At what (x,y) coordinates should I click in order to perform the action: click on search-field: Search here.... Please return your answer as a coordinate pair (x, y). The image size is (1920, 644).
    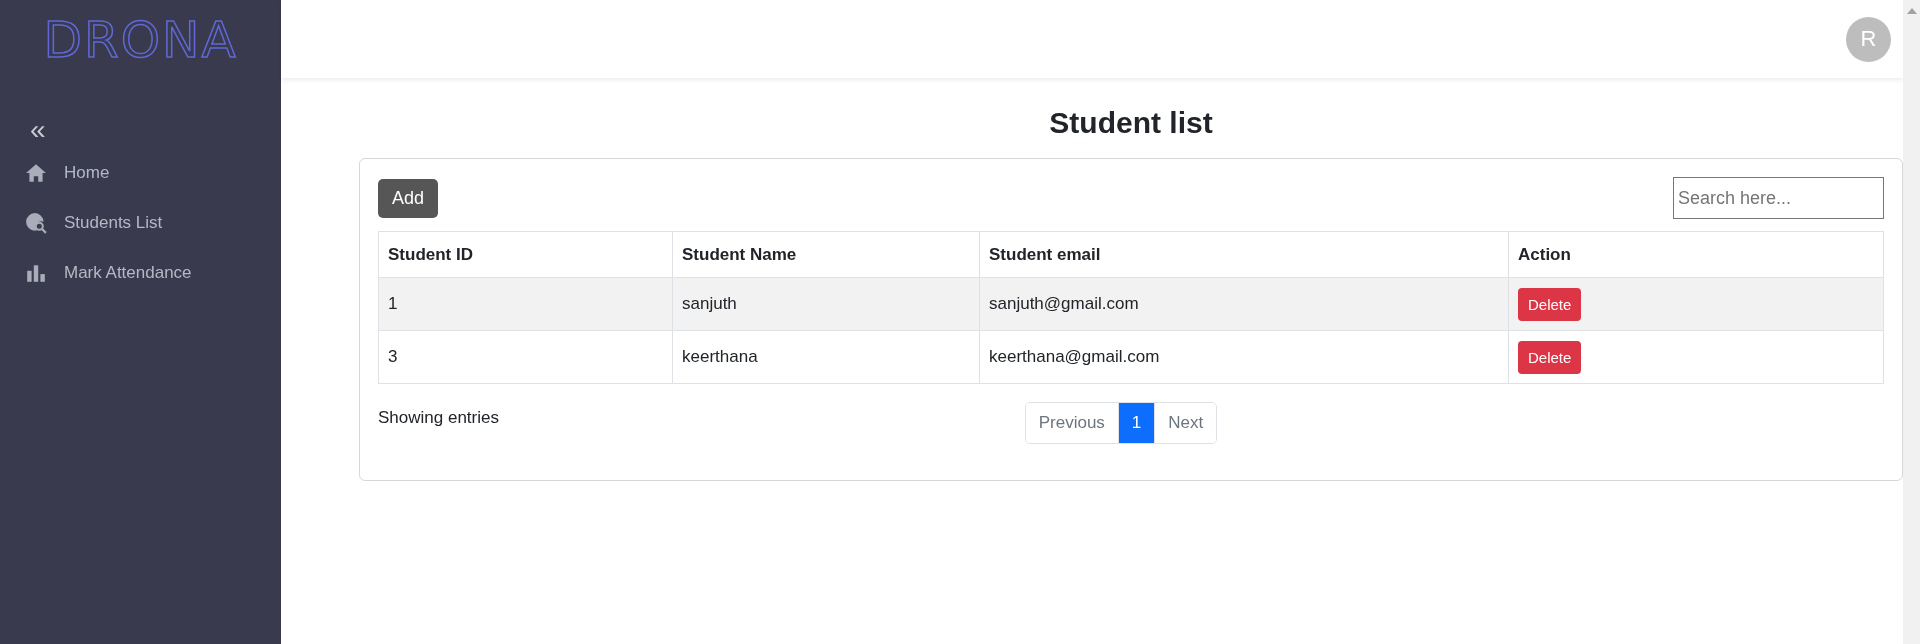
    Looking at the image, I should click on (1778, 198).